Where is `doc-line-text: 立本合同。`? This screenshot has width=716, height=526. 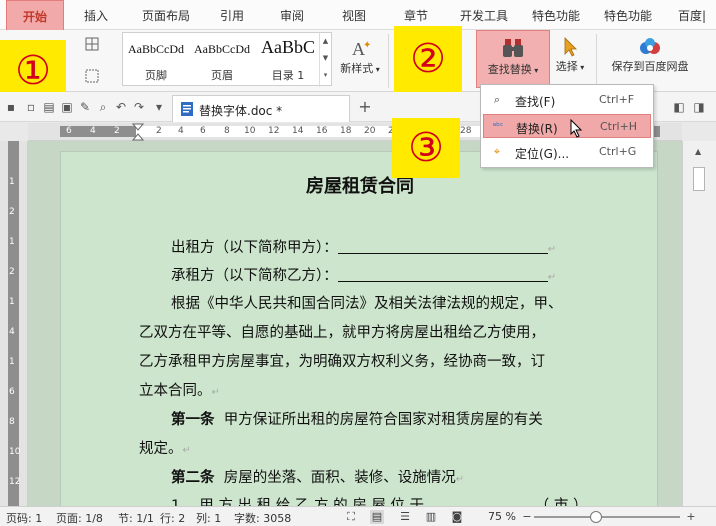
doc-line-text: 立本合同。 is located at coordinates (175, 391).